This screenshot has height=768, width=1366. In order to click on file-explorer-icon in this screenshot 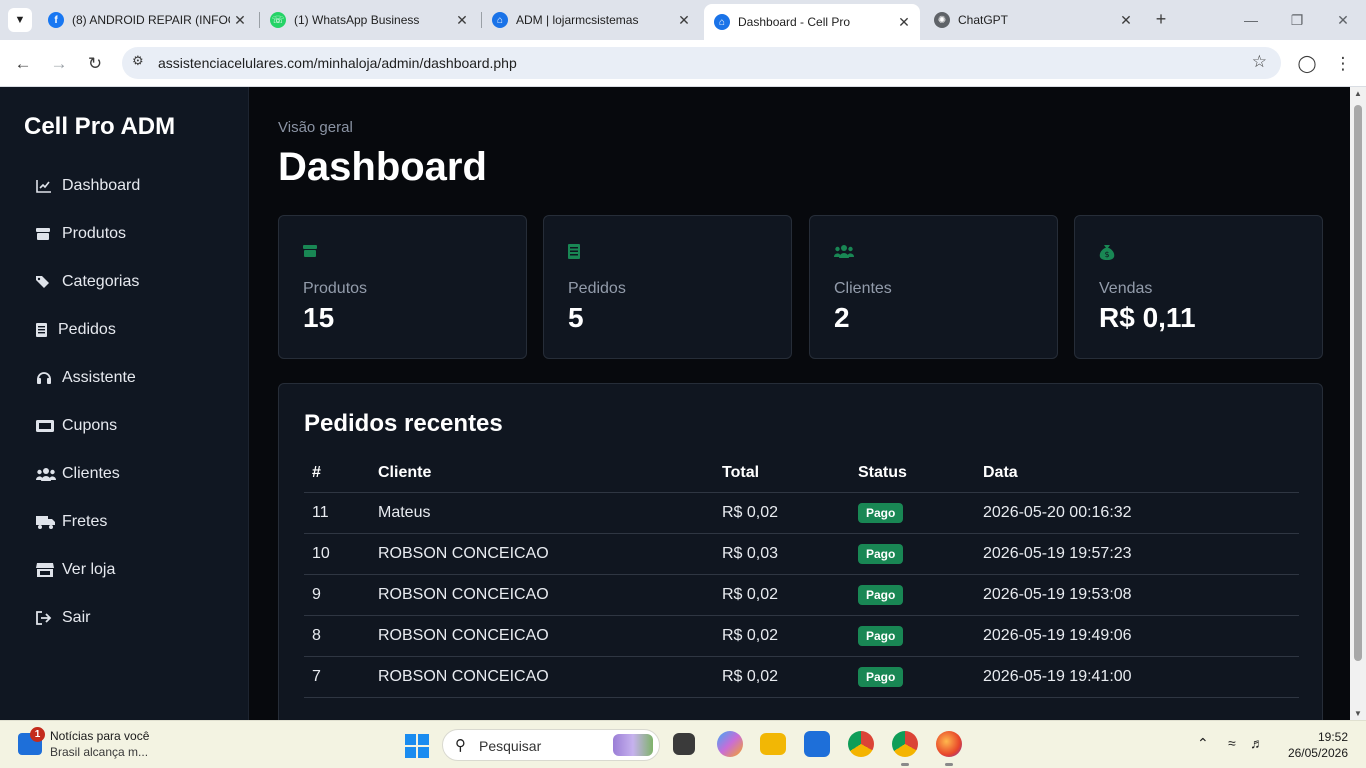, I will do `click(773, 744)`.